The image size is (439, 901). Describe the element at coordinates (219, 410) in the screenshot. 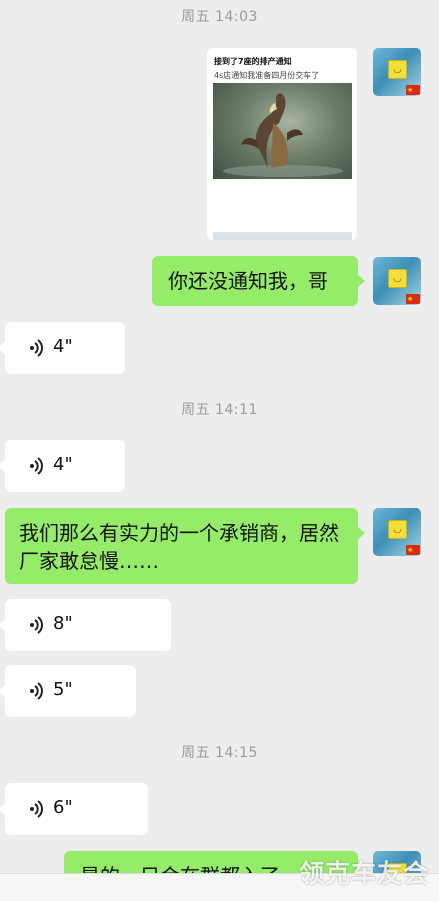

I see `timestamp: 周五 14:11` at that location.